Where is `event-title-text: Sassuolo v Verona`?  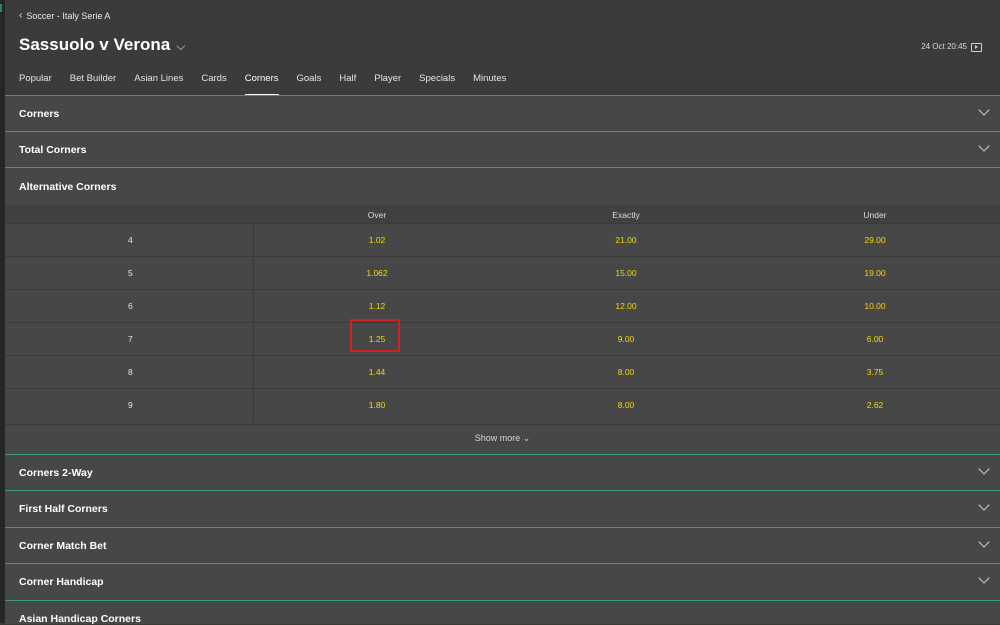 event-title-text: Sassuolo v Verona is located at coordinates (95, 44).